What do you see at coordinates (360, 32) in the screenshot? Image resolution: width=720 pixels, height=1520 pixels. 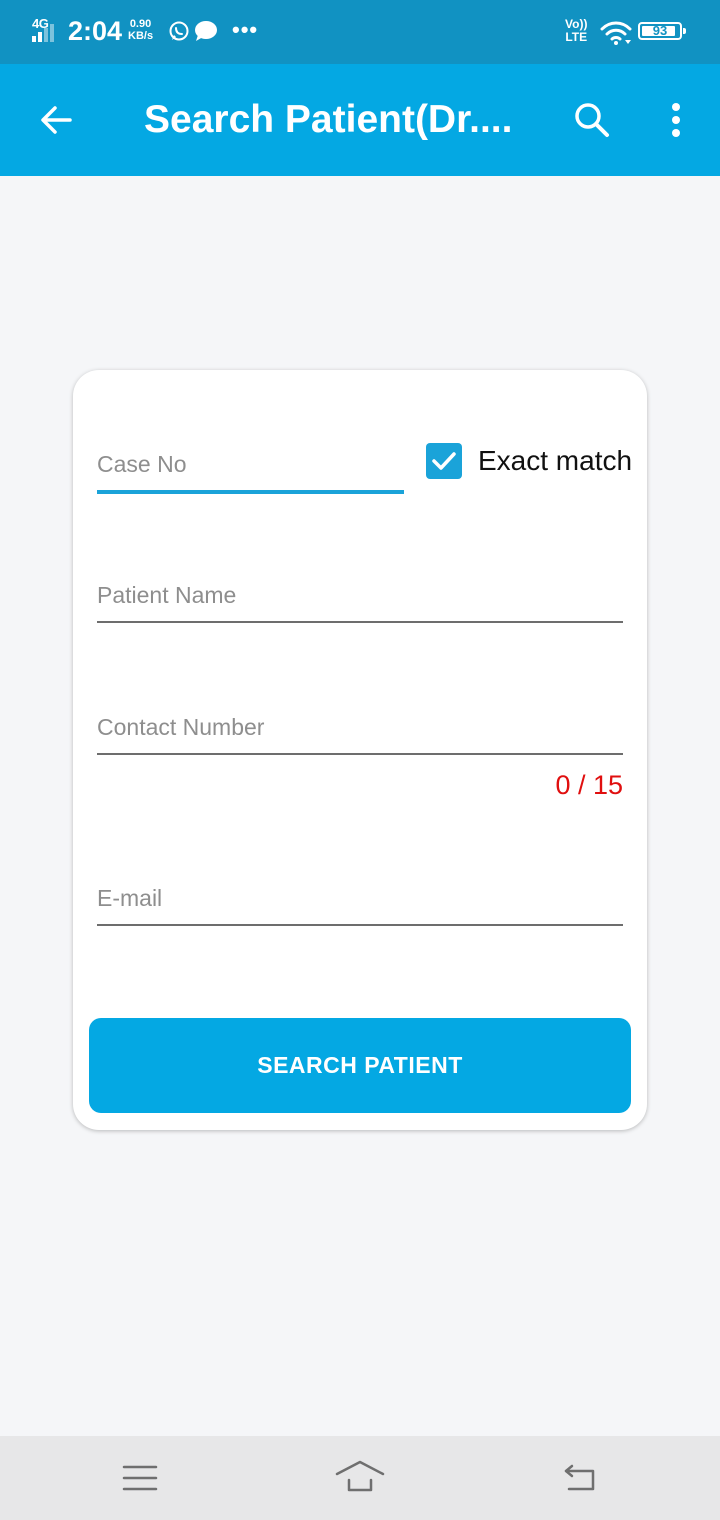 I see `status-bar: 4G 2:04 0.90 KB/s ••• Vo)) LTE 93` at bounding box center [360, 32].